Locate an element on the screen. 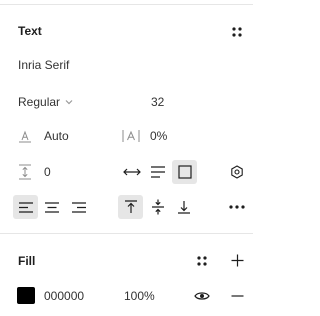  text-section-title: Text is located at coordinates (30, 31).